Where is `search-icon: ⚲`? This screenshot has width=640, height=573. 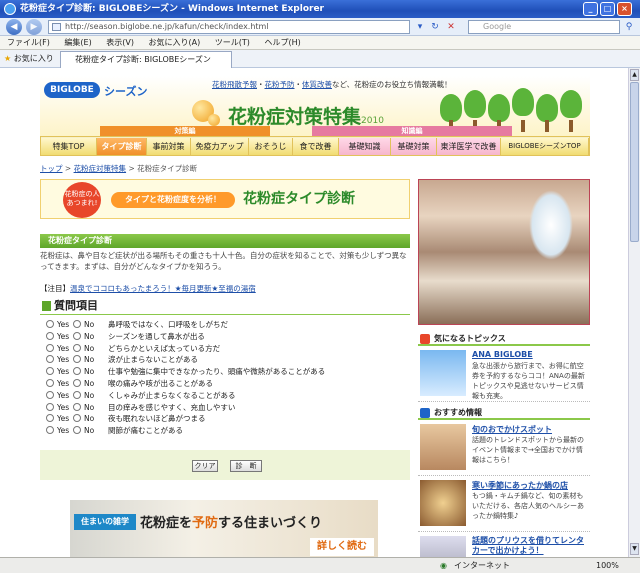 search-icon: ⚲ is located at coordinates (629, 27).